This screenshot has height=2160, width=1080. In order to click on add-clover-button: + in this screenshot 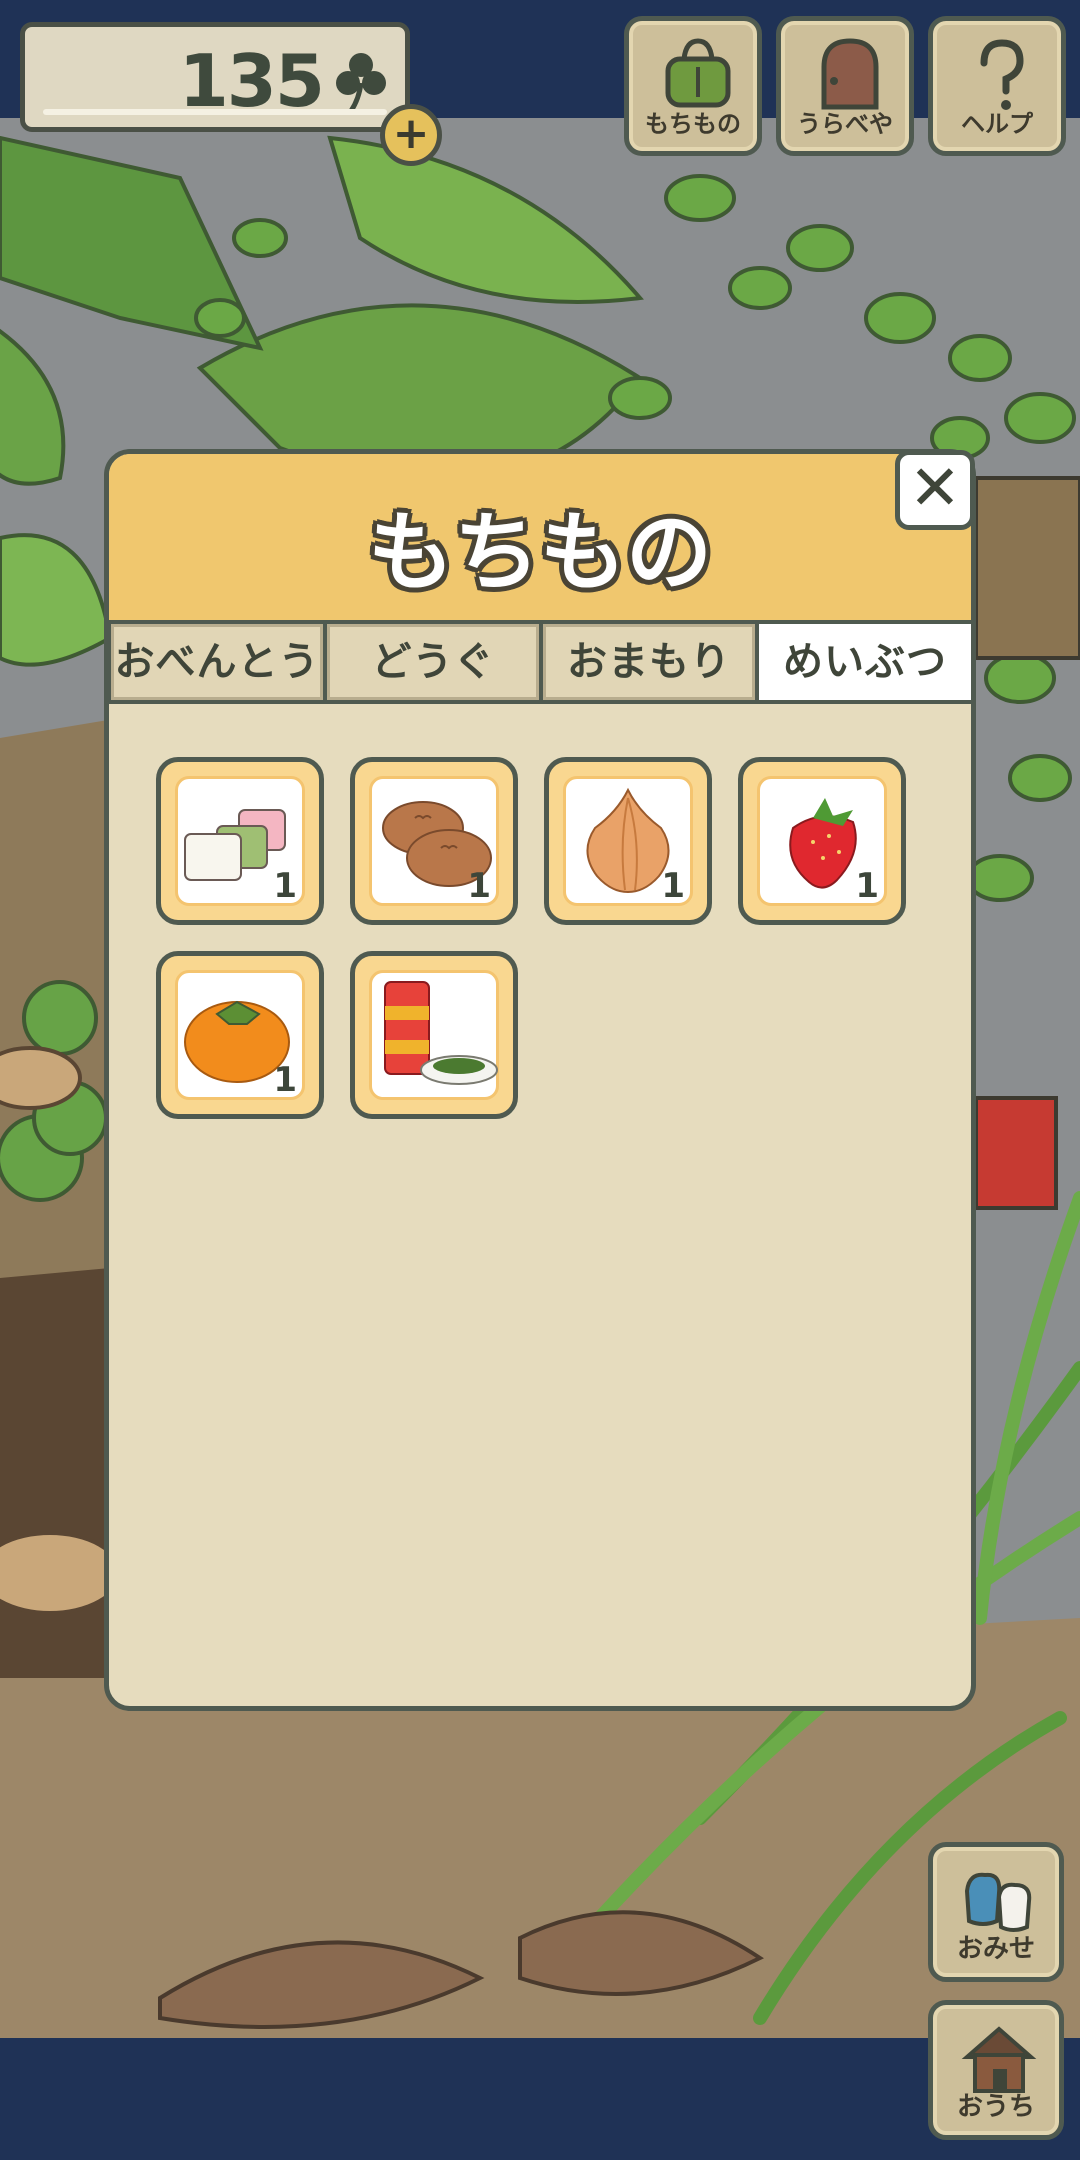, I will do `click(411, 135)`.